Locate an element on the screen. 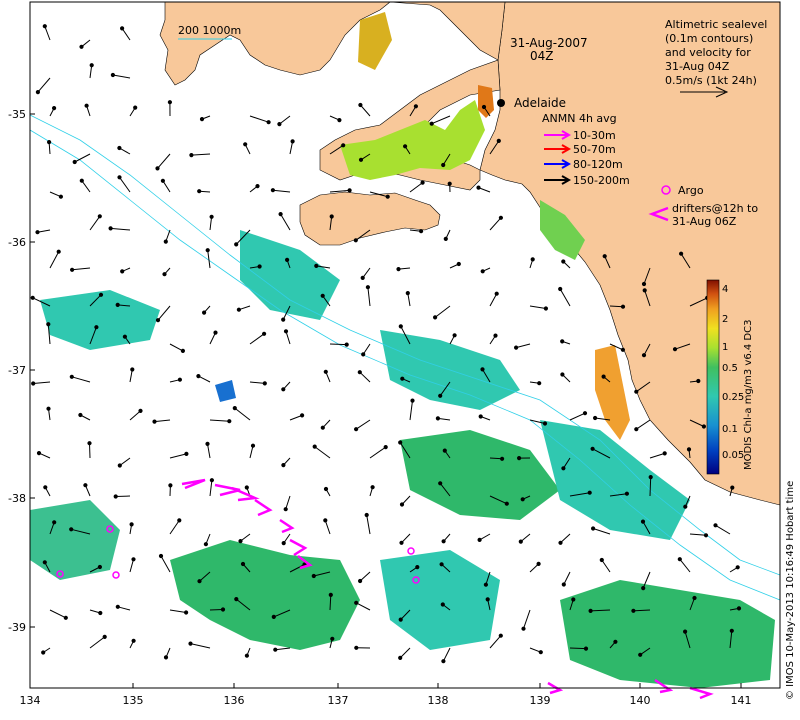 This screenshot has width=800, height=720. y-tick-label: -39 is located at coordinates (17, 627).